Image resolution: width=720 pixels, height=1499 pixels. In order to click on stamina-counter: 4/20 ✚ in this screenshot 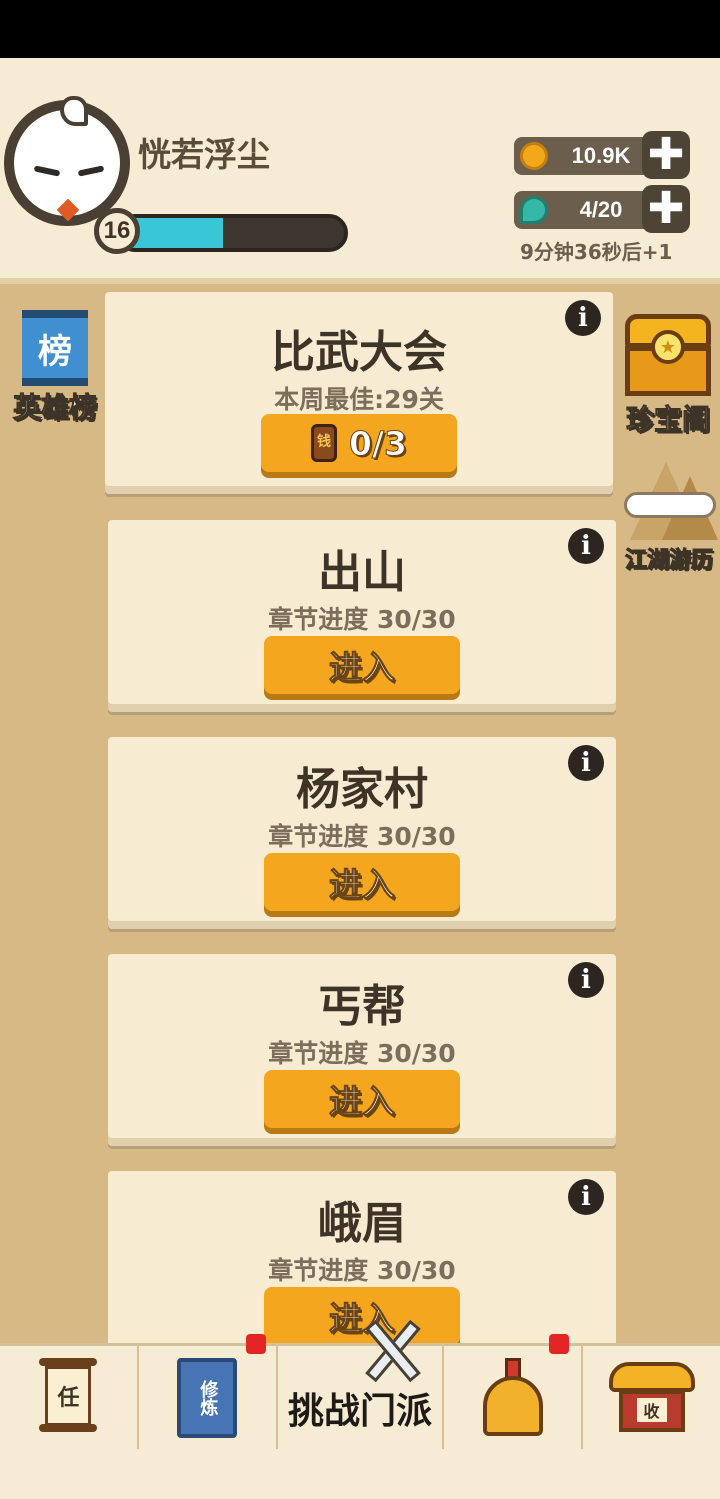, I will do `click(602, 209)`.